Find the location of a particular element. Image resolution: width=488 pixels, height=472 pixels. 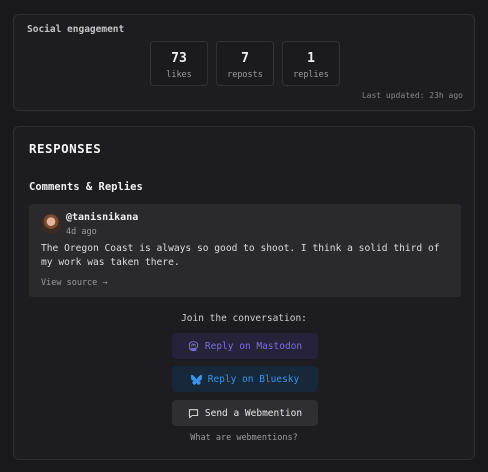

join-label: Join the conversation: is located at coordinates (244, 318).